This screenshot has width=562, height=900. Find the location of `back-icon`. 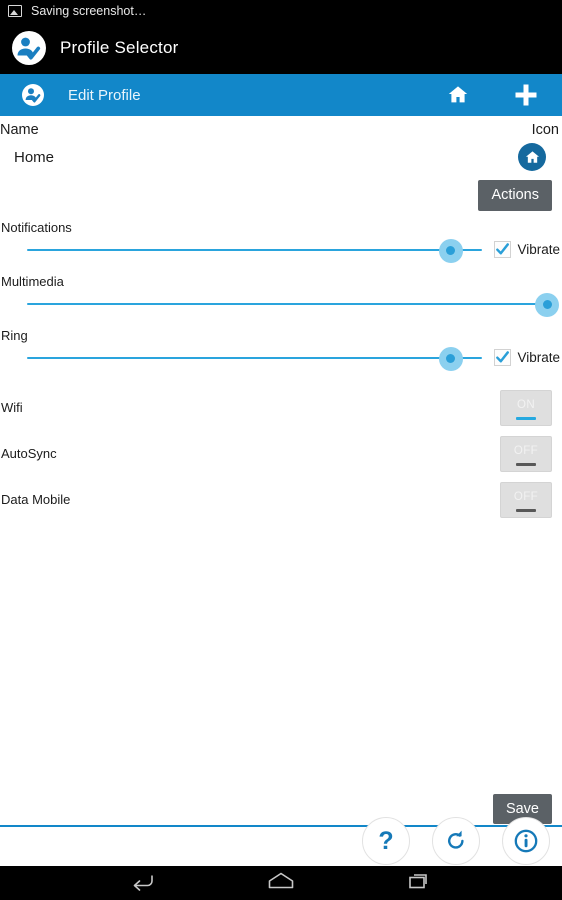

back-icon is located at coordinates (142, 883).